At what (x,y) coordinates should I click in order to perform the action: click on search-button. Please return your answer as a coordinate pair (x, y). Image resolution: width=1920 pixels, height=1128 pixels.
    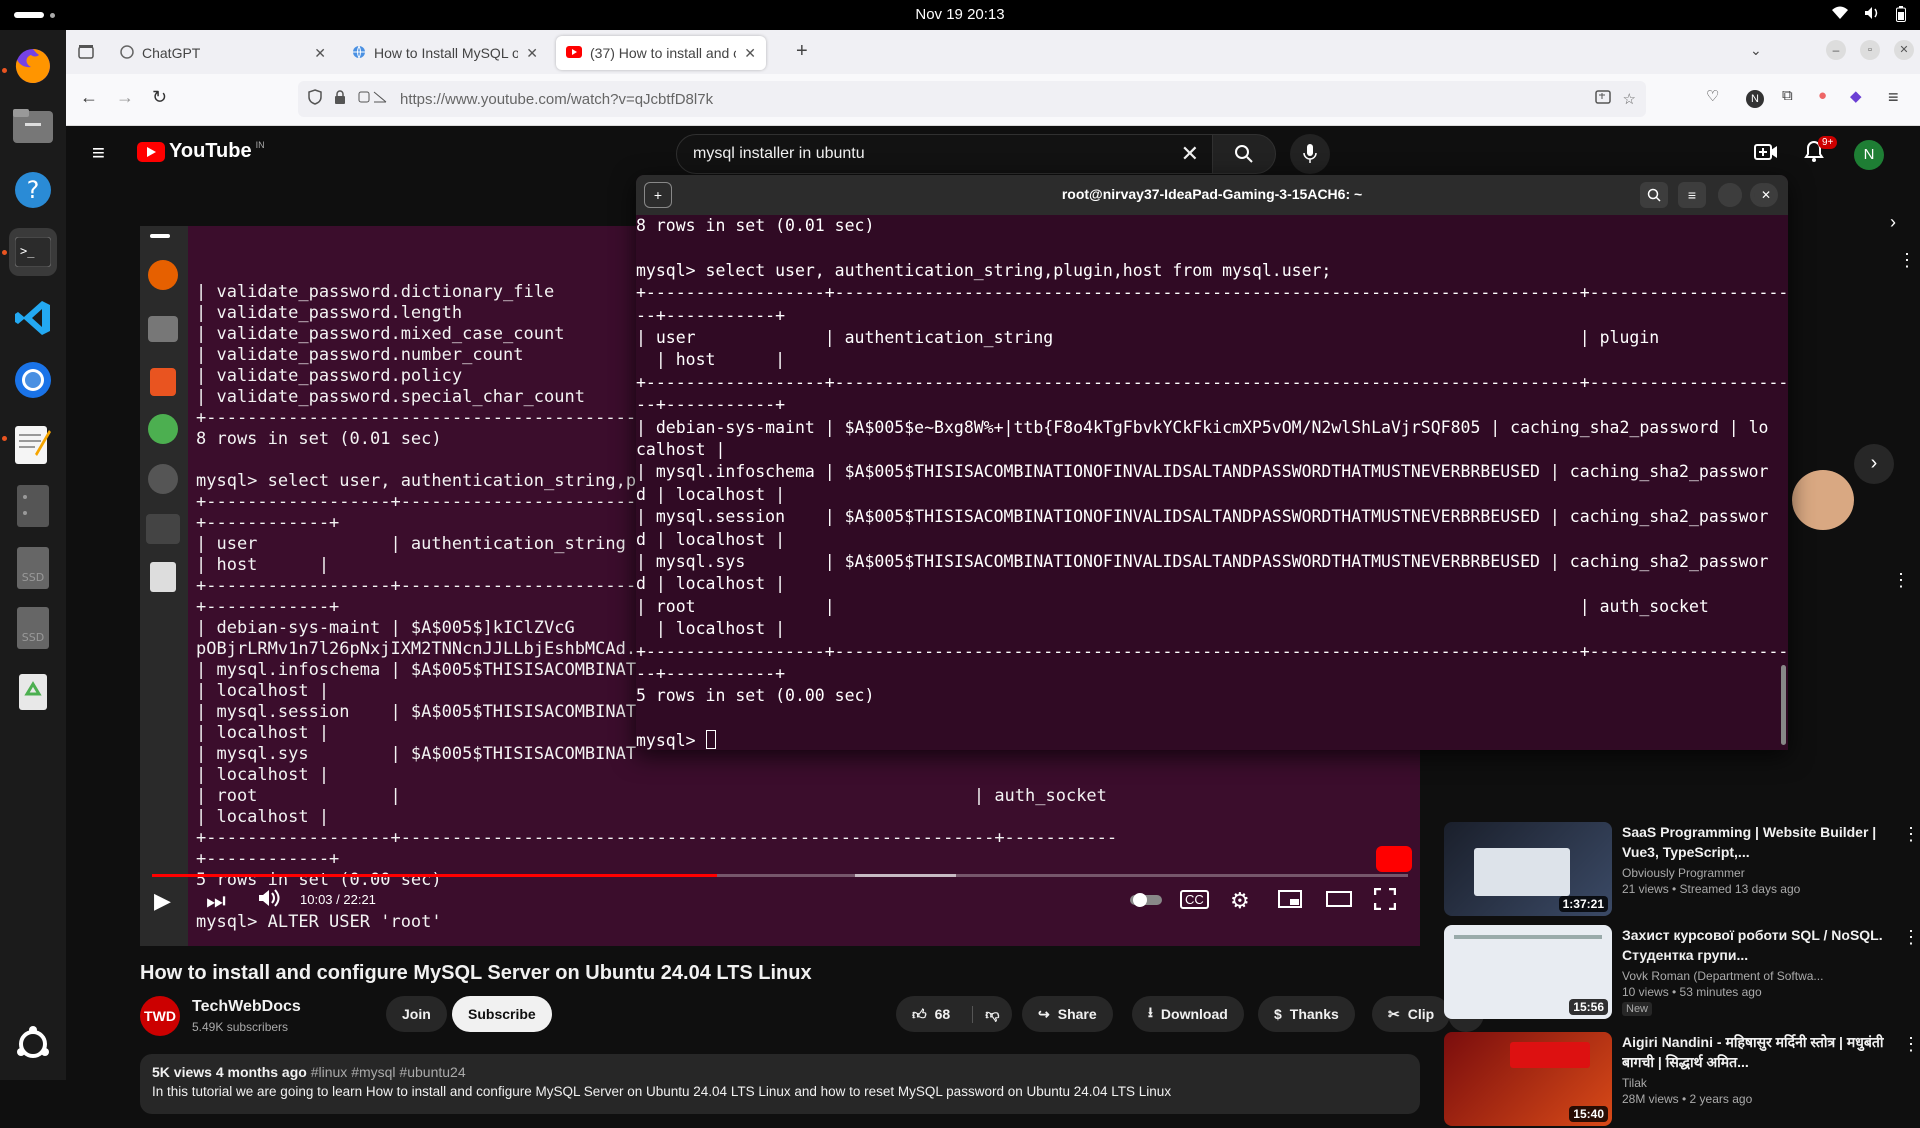
    Looking at the image, I should click on (1244, 154).